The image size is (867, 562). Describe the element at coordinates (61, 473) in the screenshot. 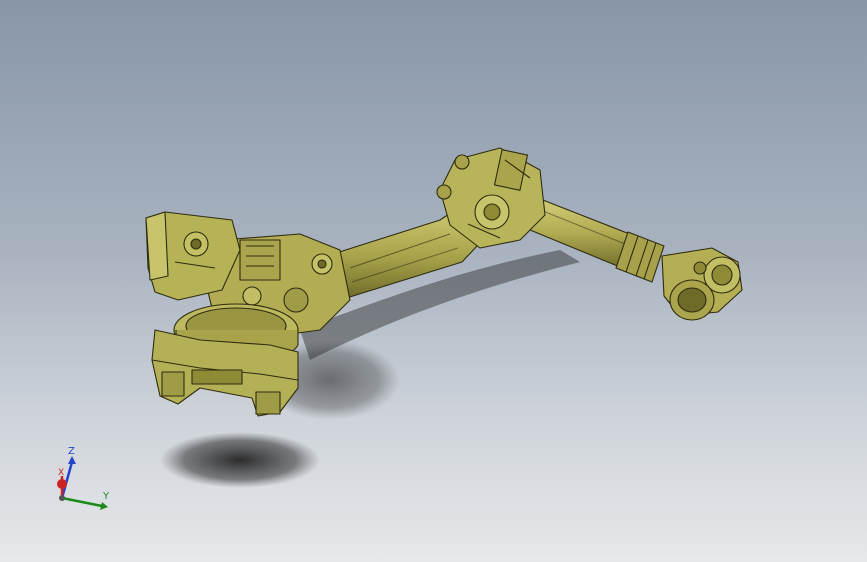

I see `axis-label-x: X` at that location.